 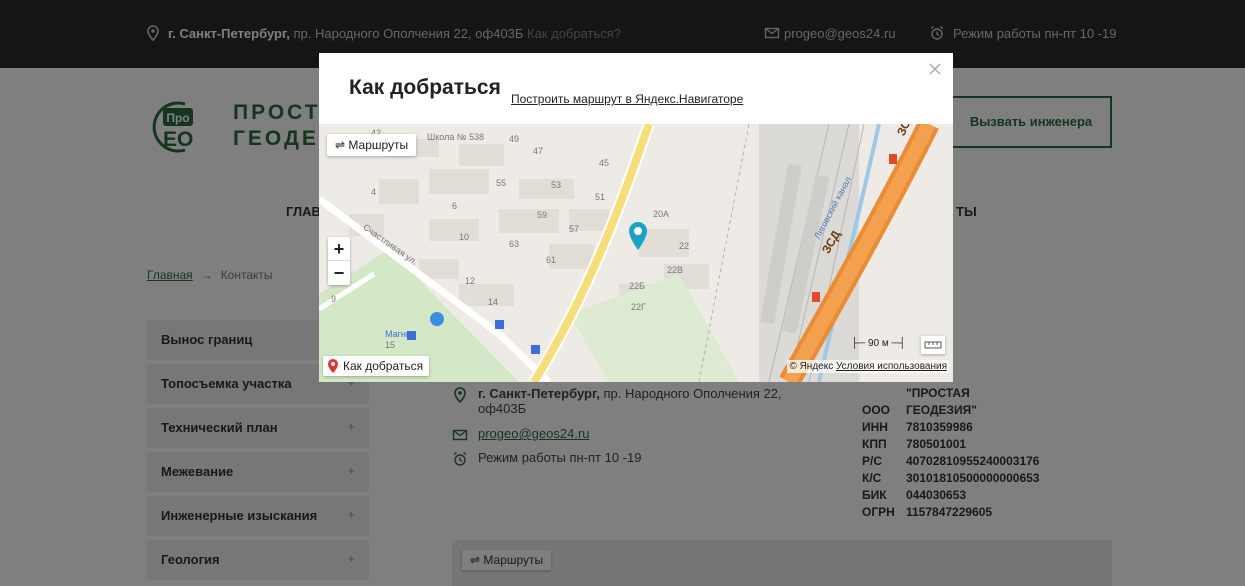 What do you see at coordinates (675, 270) in the screenshot?
I see `map-house-number: 22В` at bounding box center [675, 270].